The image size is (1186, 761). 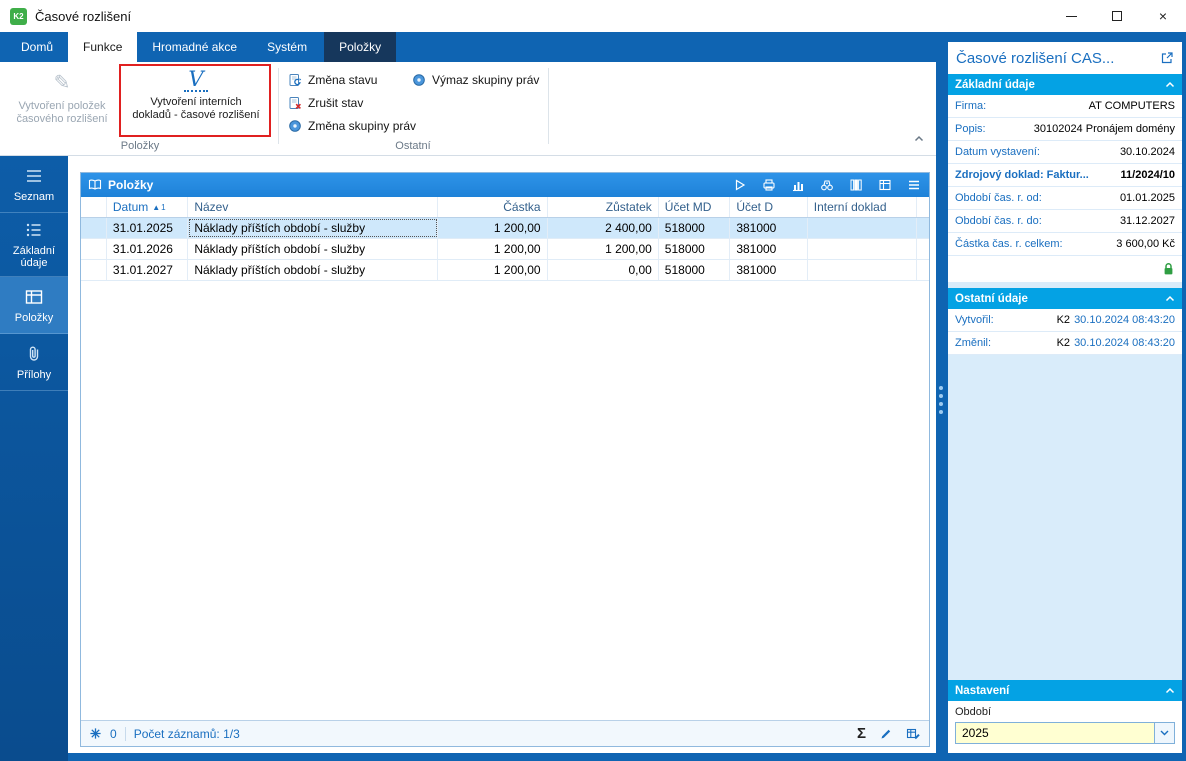 What do you see at coordinates (798, 185) in the screenshot?
I see `chart-icon` at bounding box center [798, 185].